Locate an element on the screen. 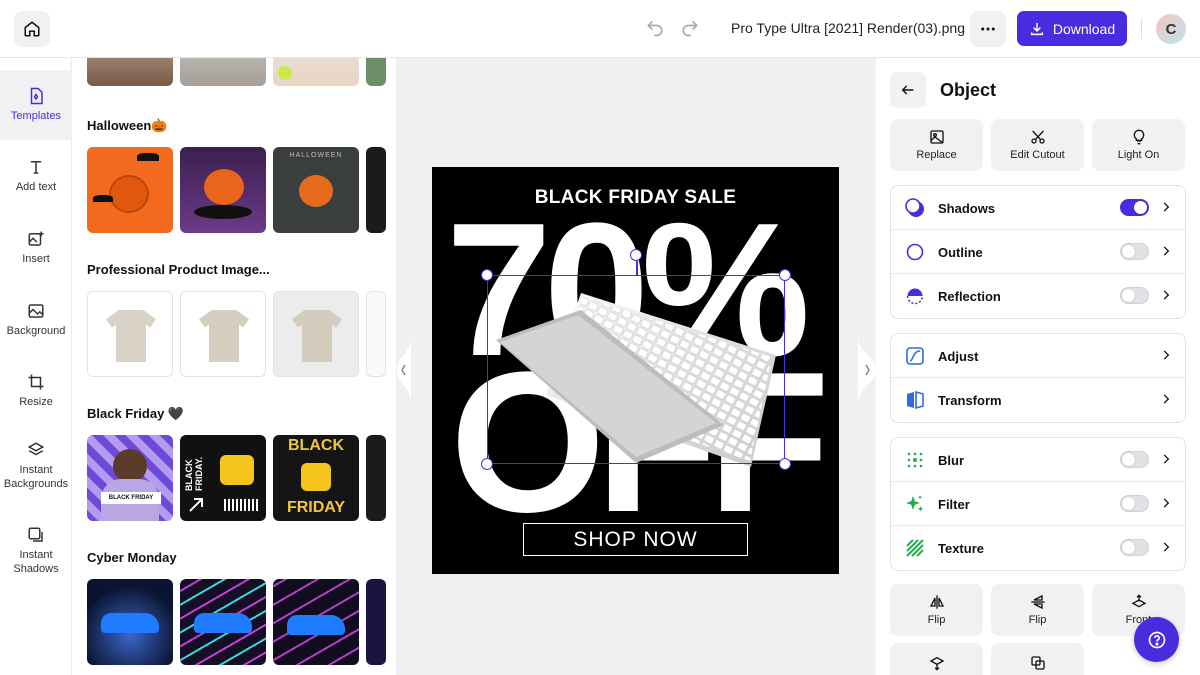  download-button: Download is located at coordinates (1072, 28).